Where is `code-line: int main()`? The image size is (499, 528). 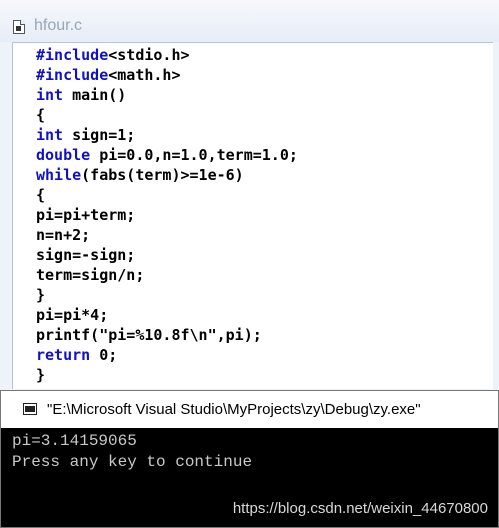
code-line: int main() is located at coordinates (167, 95).